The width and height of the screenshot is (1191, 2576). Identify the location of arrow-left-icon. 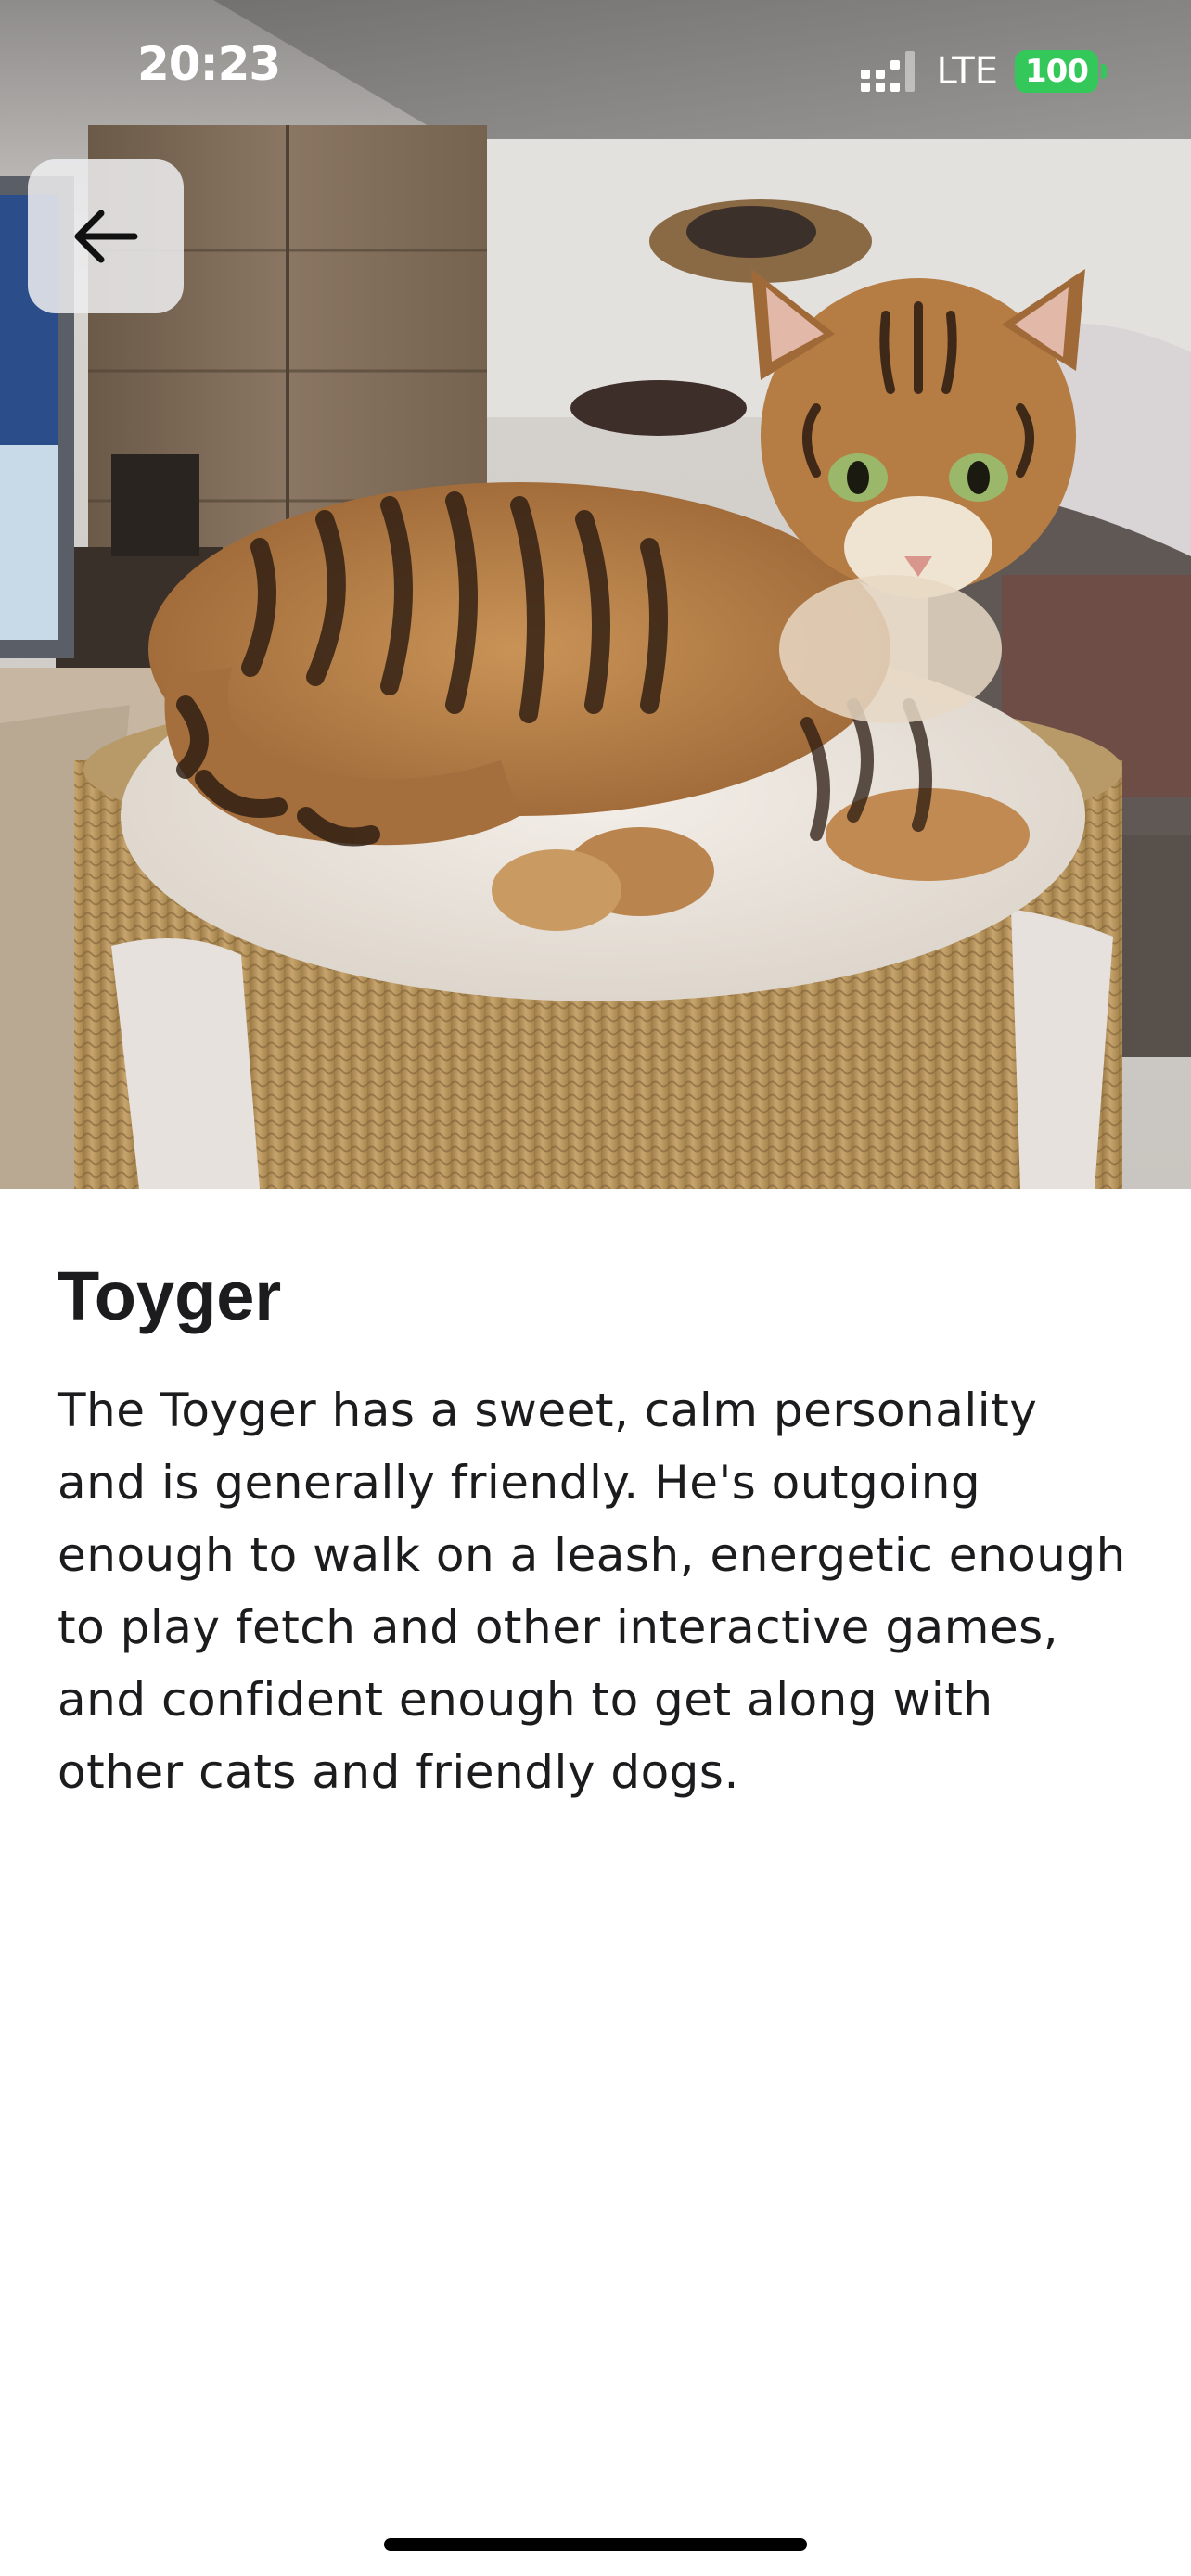
(106, 237).